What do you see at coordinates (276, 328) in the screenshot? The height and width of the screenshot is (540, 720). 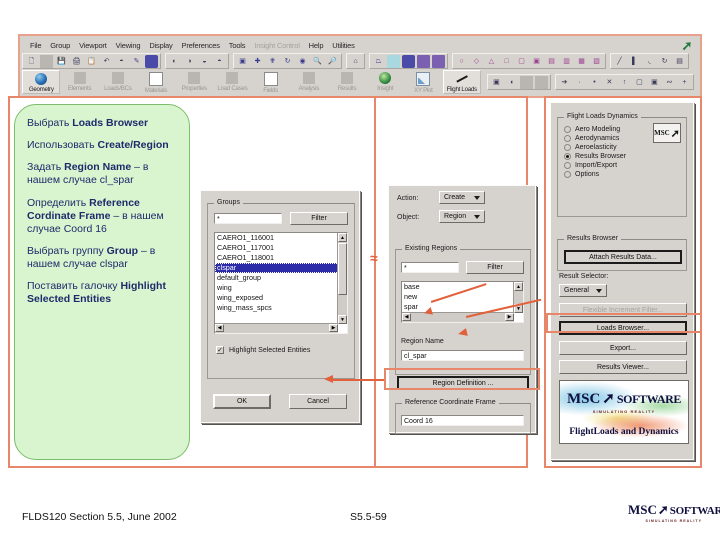 I see `groups-list-horizontal-scrollbar: ◀ ▶` at bounding box center [276, 328].